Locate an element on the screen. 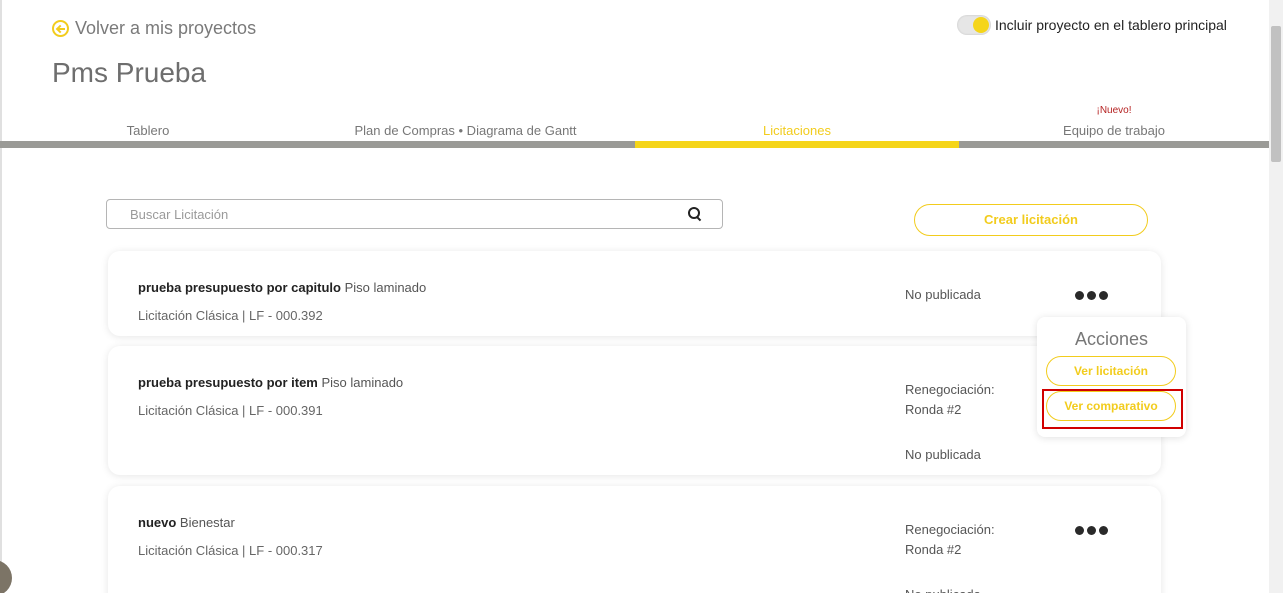 This screenshot has height=593, width=1283. actions-menu-title: Acciones is located at coordinates (1111, 339).